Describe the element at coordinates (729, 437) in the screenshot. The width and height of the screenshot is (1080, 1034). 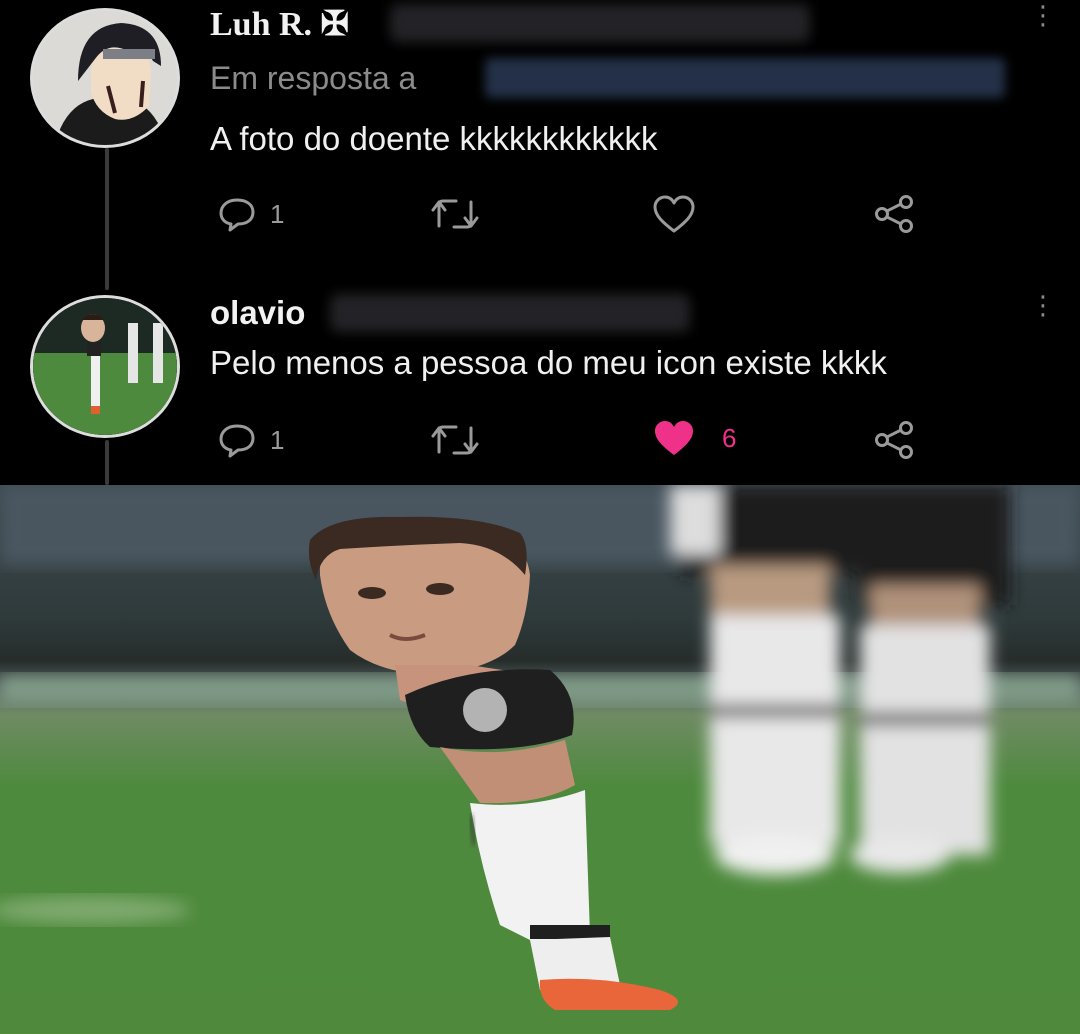
I see `like-count: 6` at that location.